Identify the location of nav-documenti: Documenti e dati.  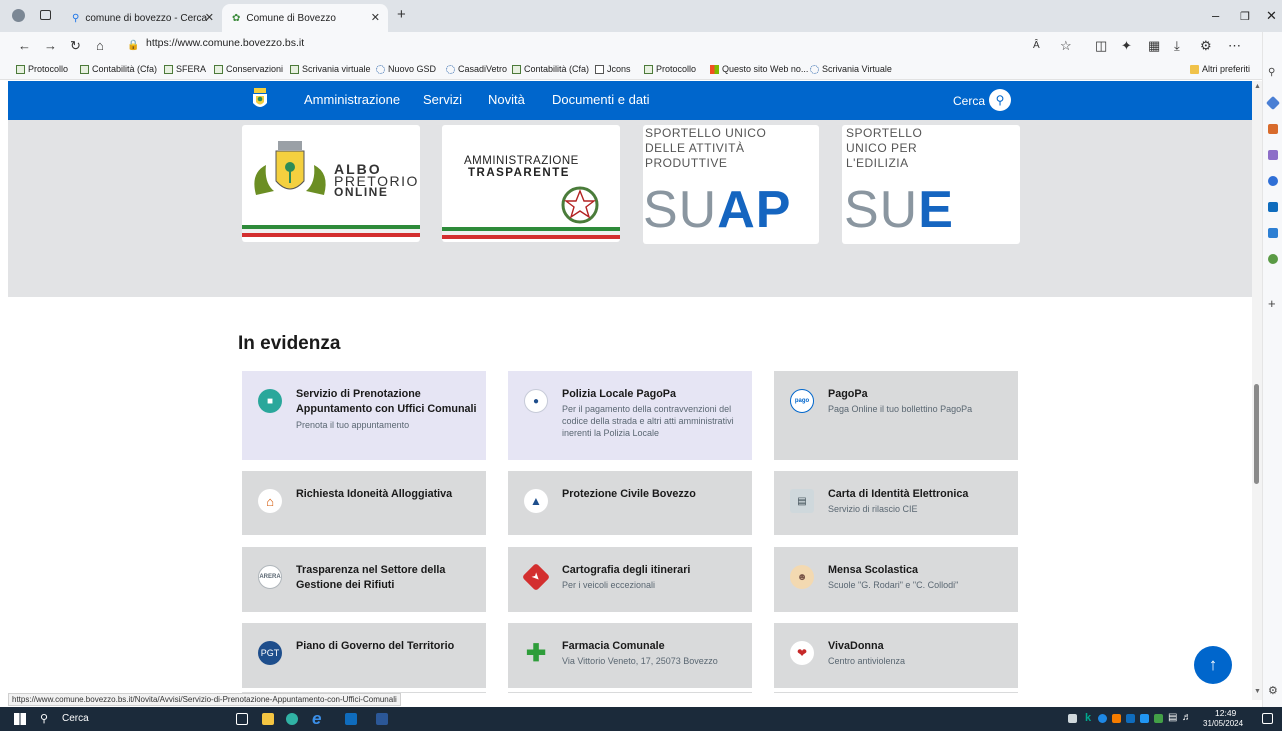
(601, 99).